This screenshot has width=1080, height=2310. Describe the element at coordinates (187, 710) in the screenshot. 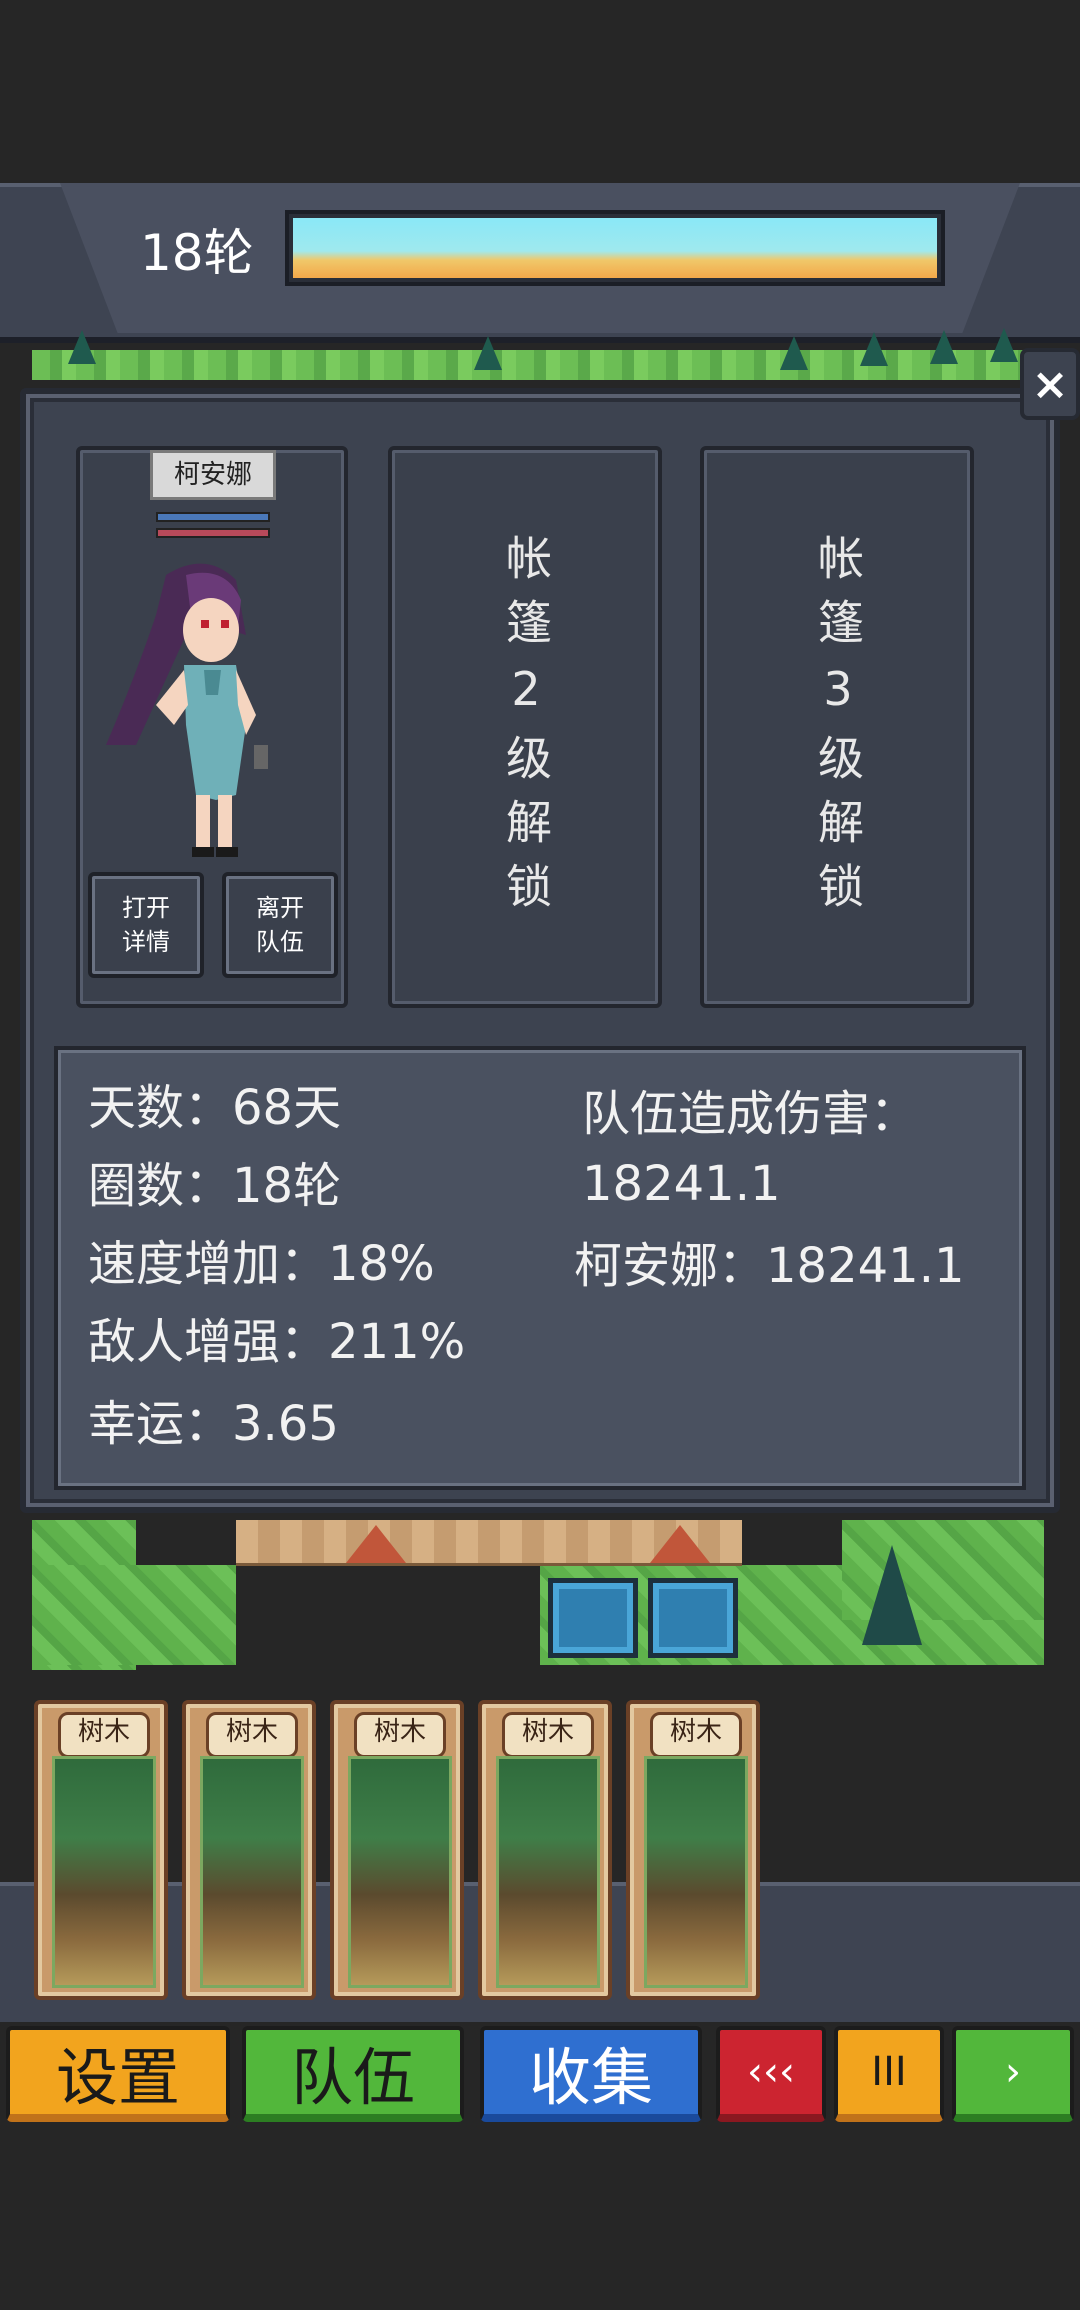

I see `character-sprite` at that location.